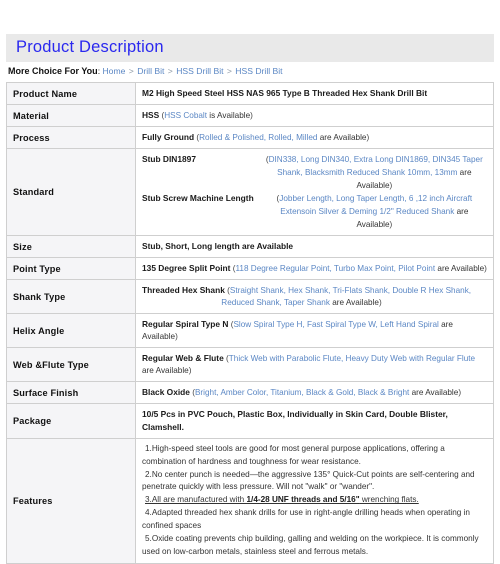  What do you see at coordinates (151, 115) in the screenshot?
I see `spec-value-main: HSS` at bounding box center [151, 115].